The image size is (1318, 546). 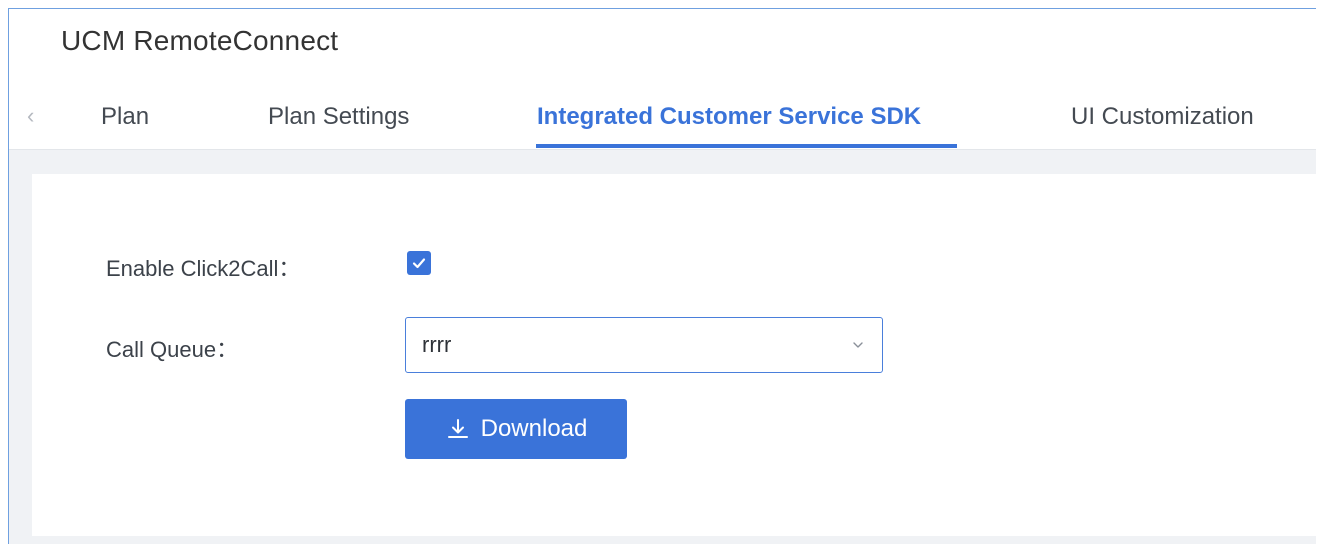 I want to click on click2call-label: Enable Click2Call：, so click(x=203, y=268).